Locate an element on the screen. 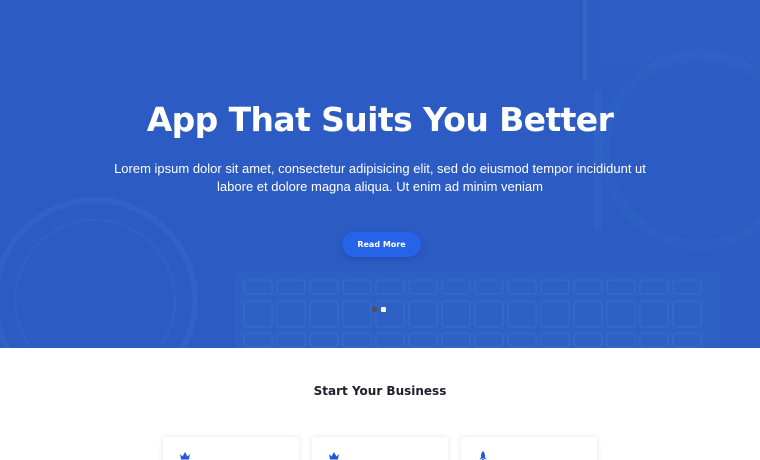 The image size is (760, 460). hero-title: App That Suits You Better is located at coordinates (380, 119).